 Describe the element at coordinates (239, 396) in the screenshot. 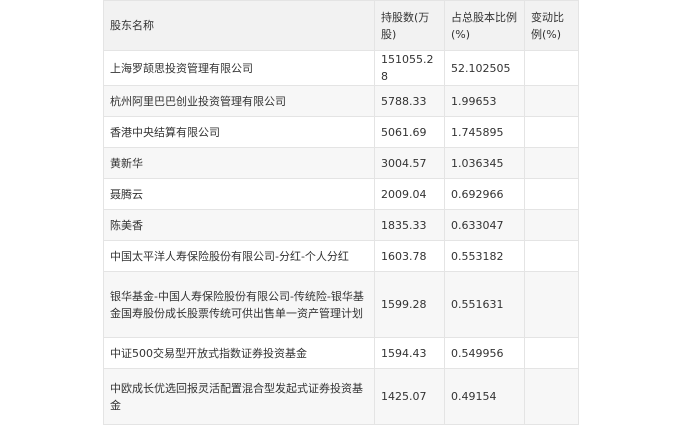

I see `cell-name: 中欧成长优选回报灵活配置混合型发起式证券投资基金` at that location.